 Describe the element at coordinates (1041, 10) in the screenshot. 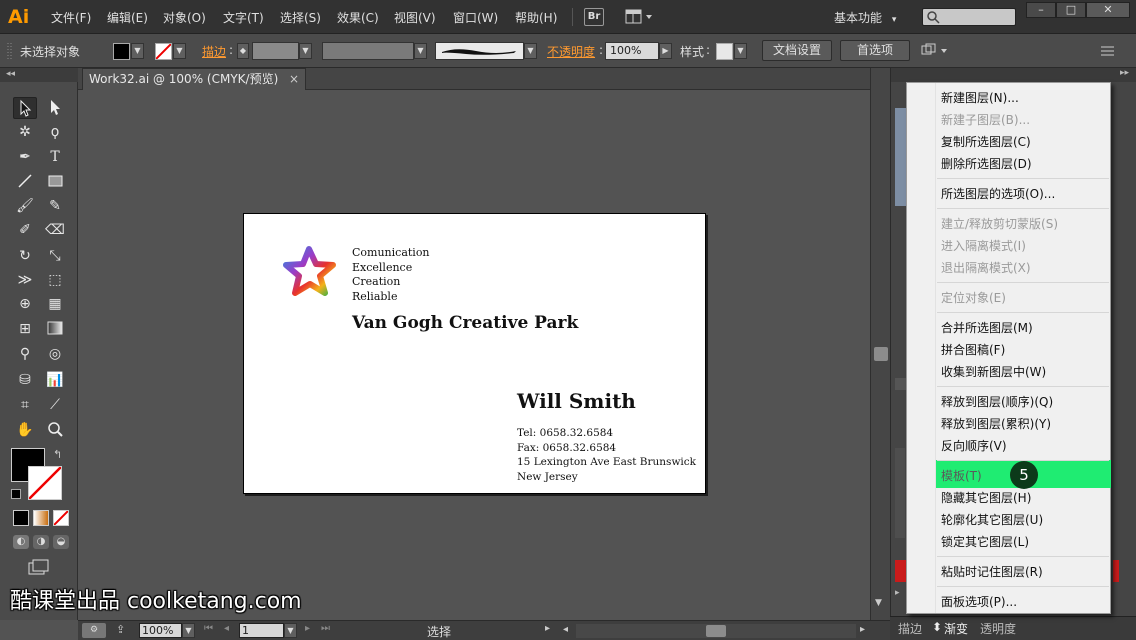

I see `minimize-button: –` at that location.